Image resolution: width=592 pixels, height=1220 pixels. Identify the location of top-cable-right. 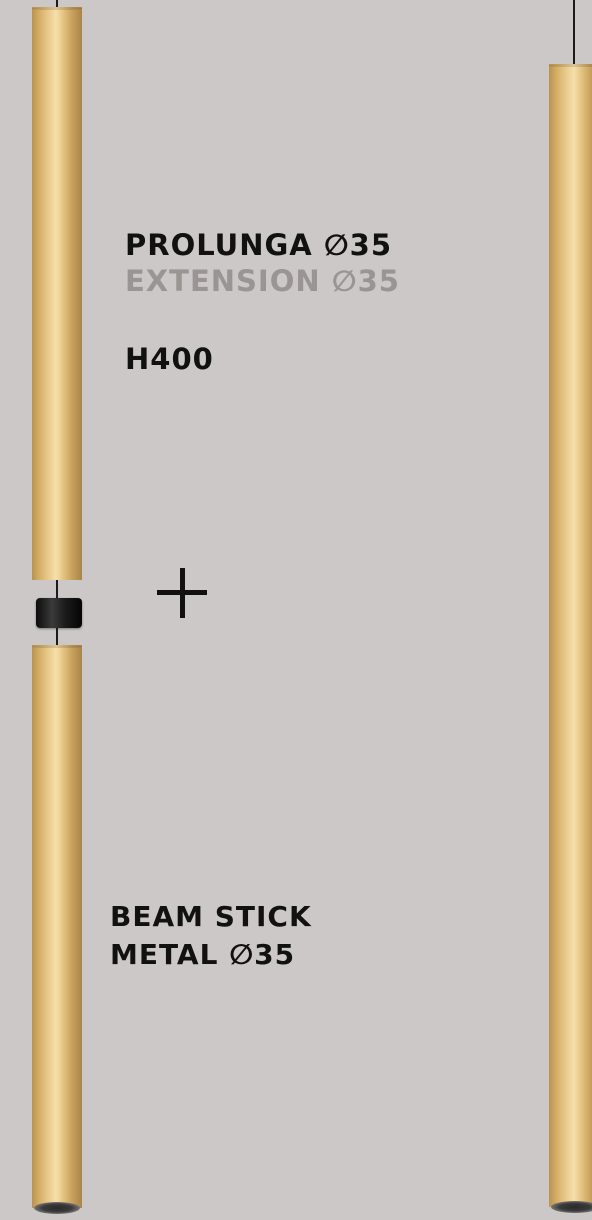
(574, 33).